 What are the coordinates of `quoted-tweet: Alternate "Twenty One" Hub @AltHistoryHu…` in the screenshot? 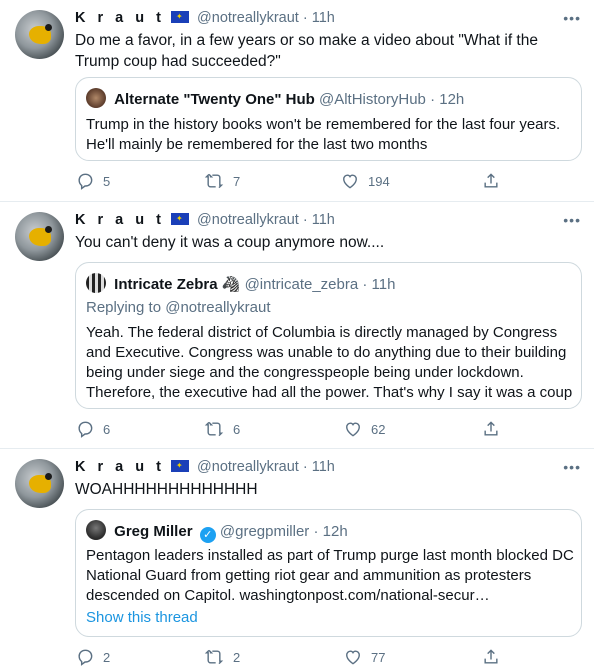 It's located at (328, 119).